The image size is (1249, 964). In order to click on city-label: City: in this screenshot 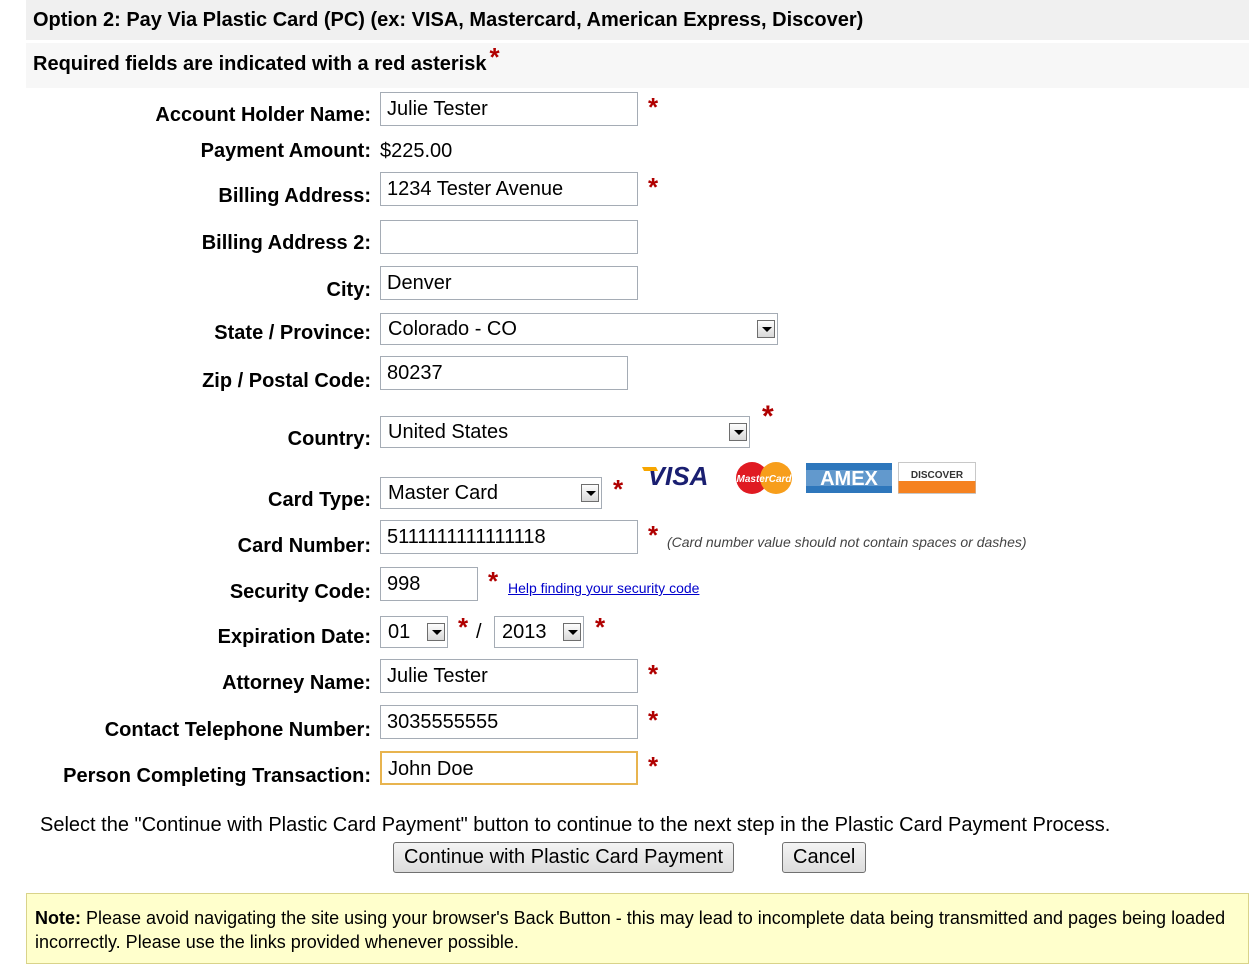, I will do `click(348, 290)`.